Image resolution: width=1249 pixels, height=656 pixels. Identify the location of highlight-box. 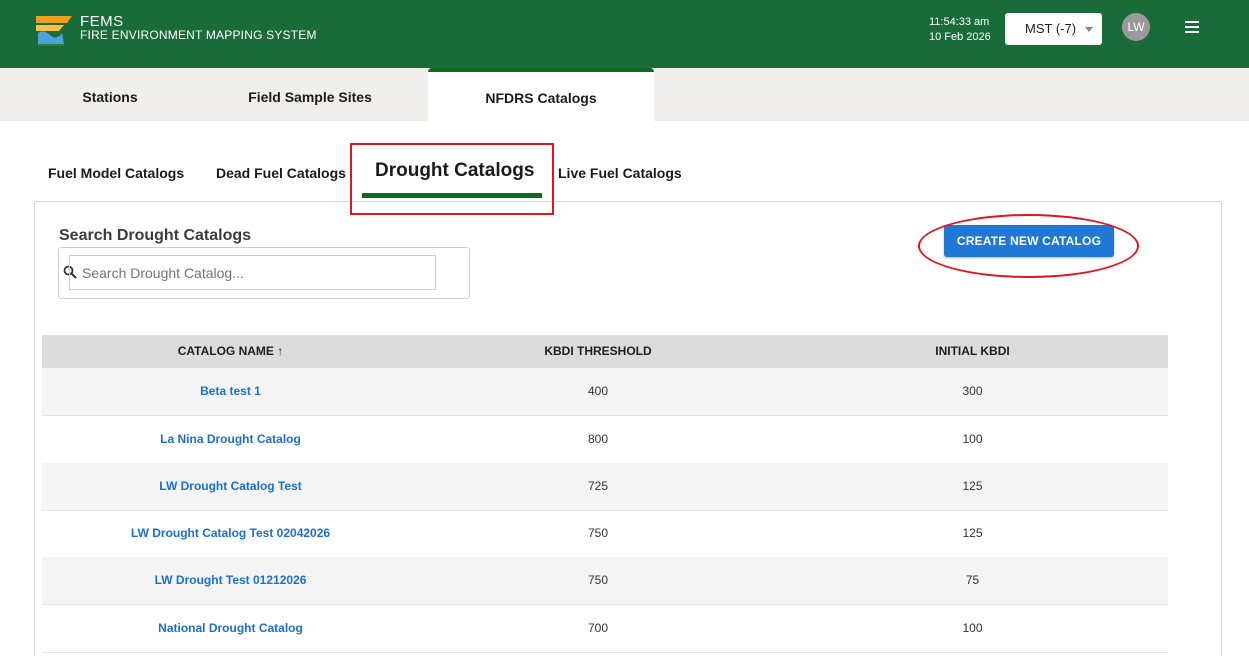
(452, 179).